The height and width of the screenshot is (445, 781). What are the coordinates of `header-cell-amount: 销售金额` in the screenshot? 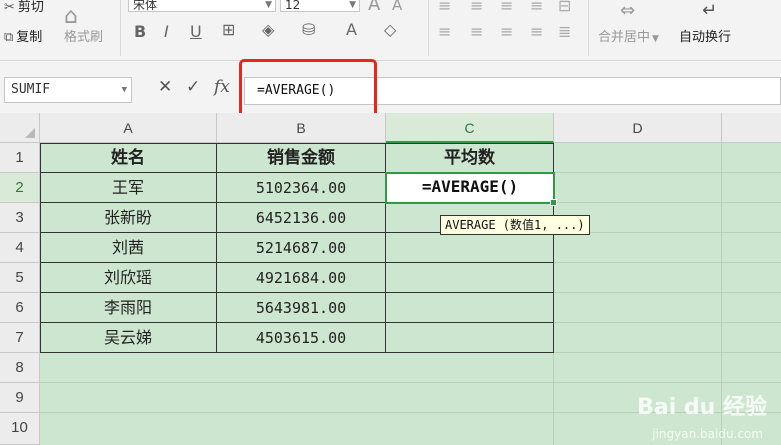 It's located at (301, 158).